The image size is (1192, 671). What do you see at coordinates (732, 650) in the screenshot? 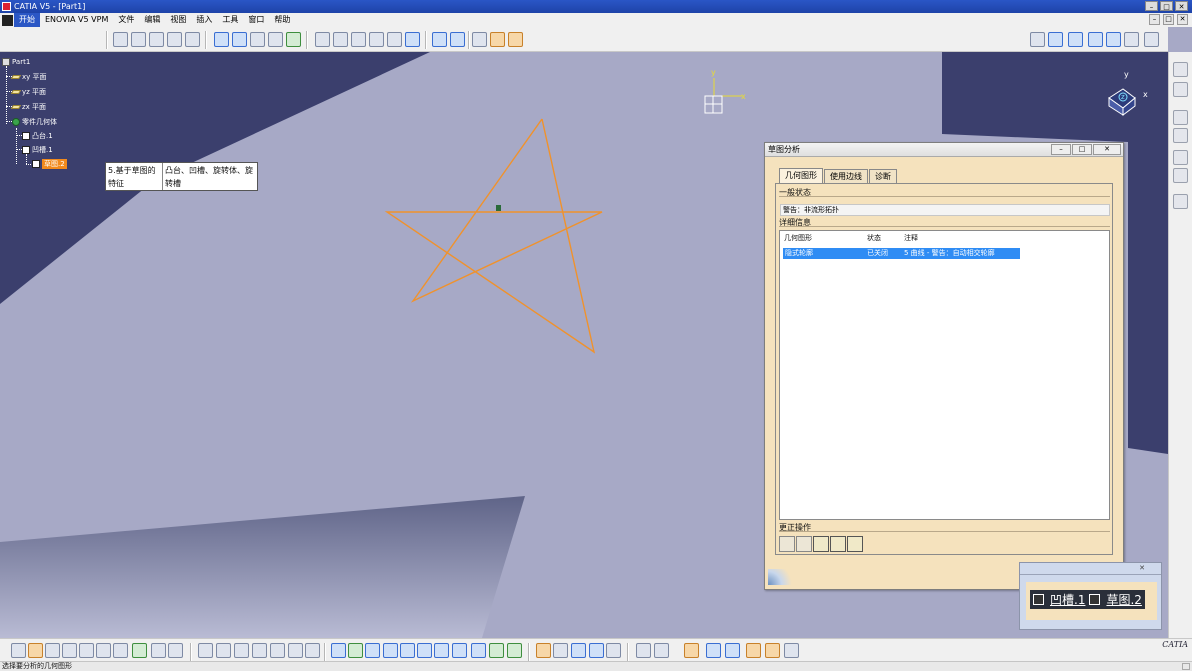
I see `part-design-icon` at bounding box center [732, 650].